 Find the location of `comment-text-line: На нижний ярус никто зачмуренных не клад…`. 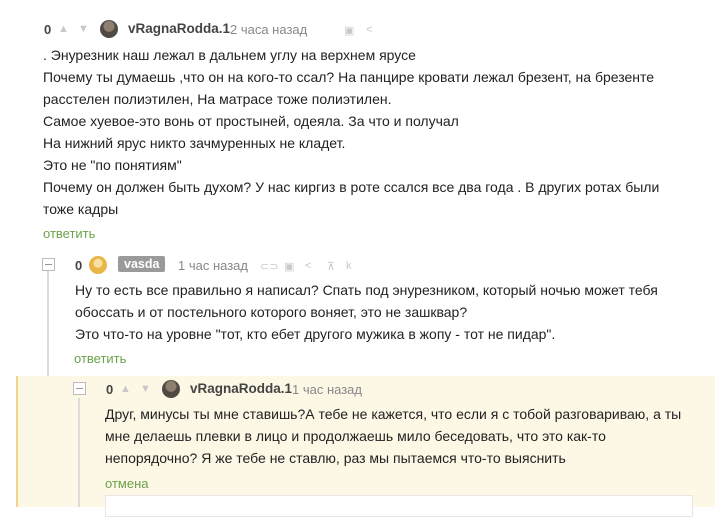

comment-text-line: На нижний ярус никто зачмуренных не клад… is located at coordinates (194, 143).